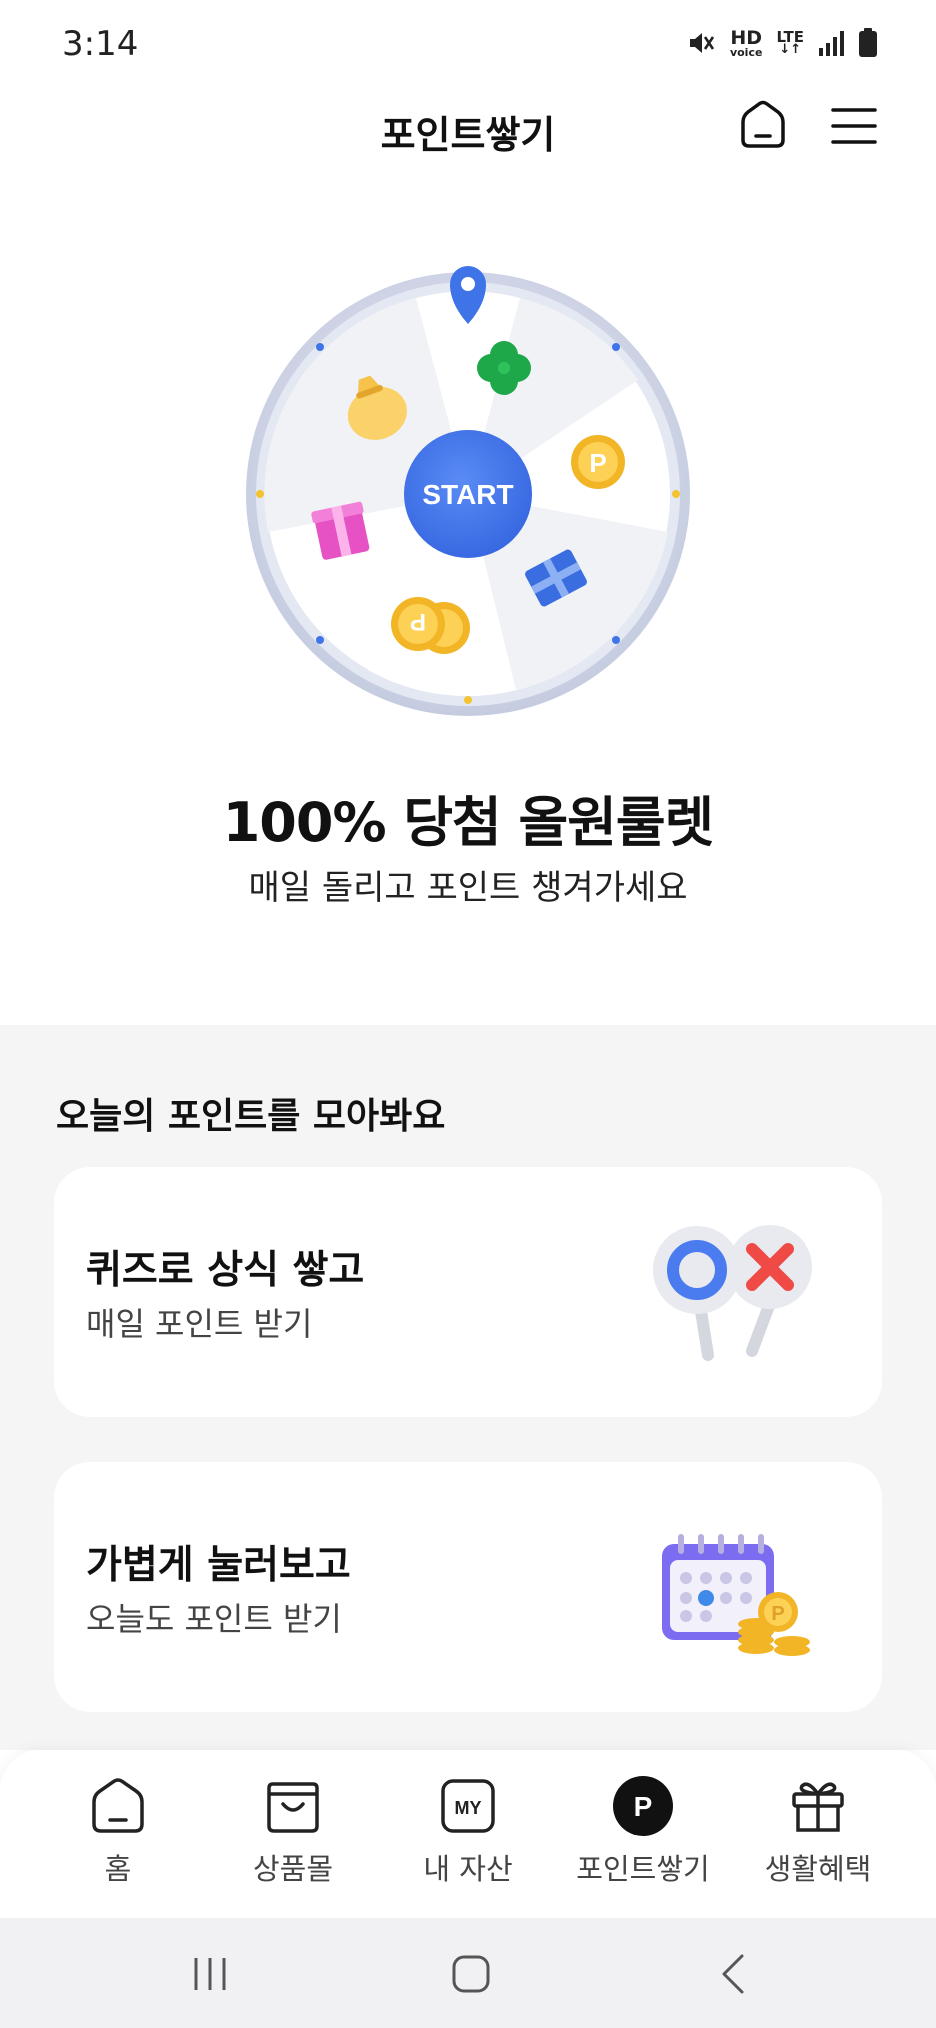 The image size is (936, 2028). I want to click on ox-quiz-icon, so click(732, 1293).